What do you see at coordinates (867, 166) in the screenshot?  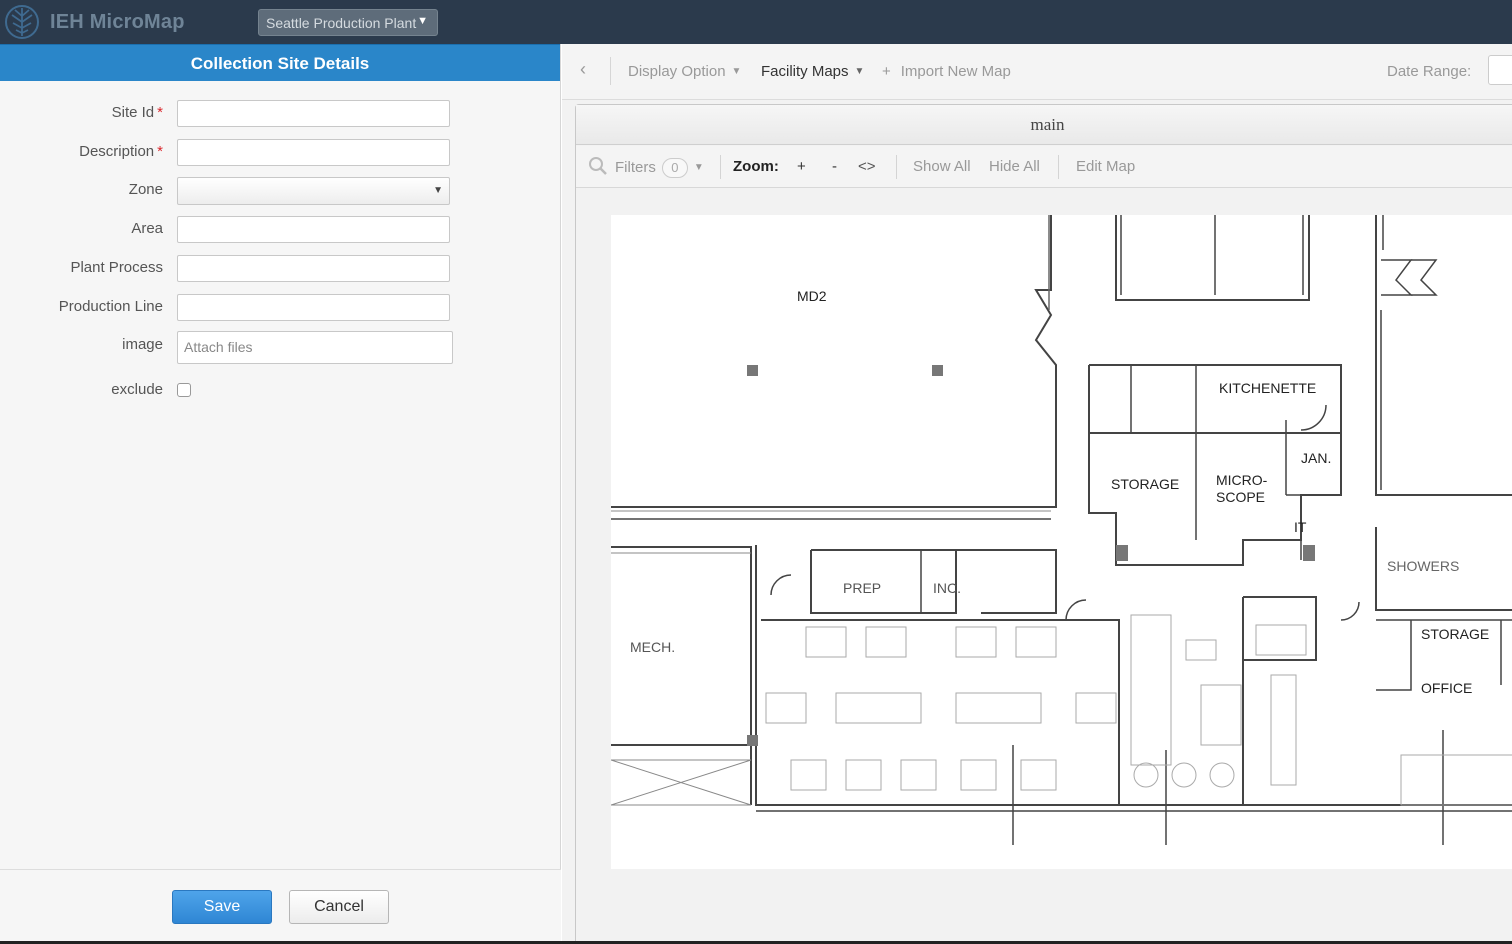 I see `pan-button: <>` at bounding box center [867, 166].